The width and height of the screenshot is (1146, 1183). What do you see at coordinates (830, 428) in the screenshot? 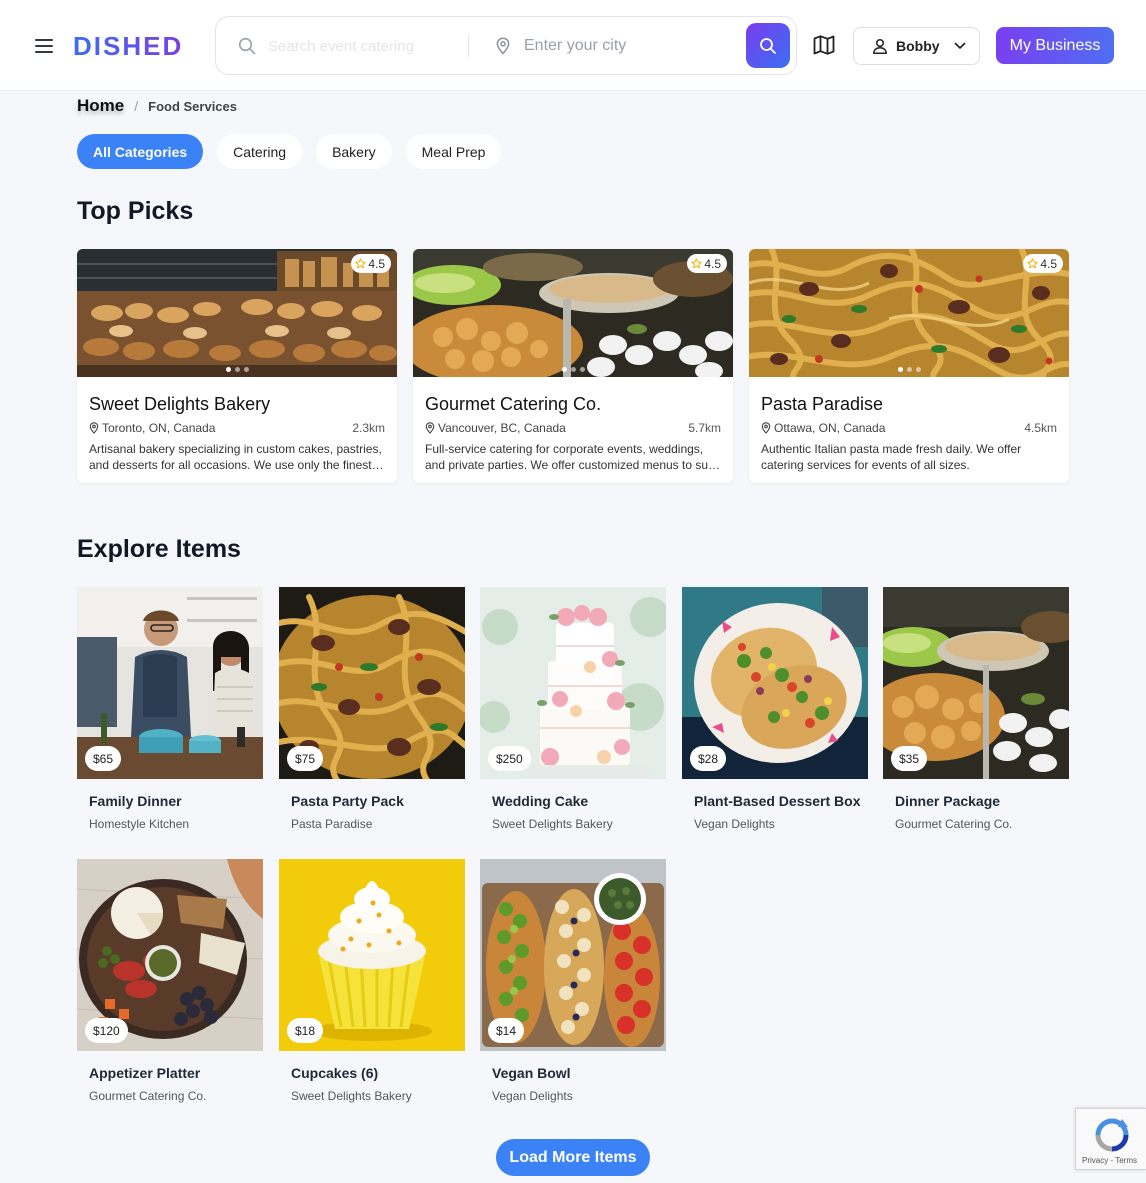
I see `location-text: Ottawa, ON, Canada` at bounding box center [830, 428].